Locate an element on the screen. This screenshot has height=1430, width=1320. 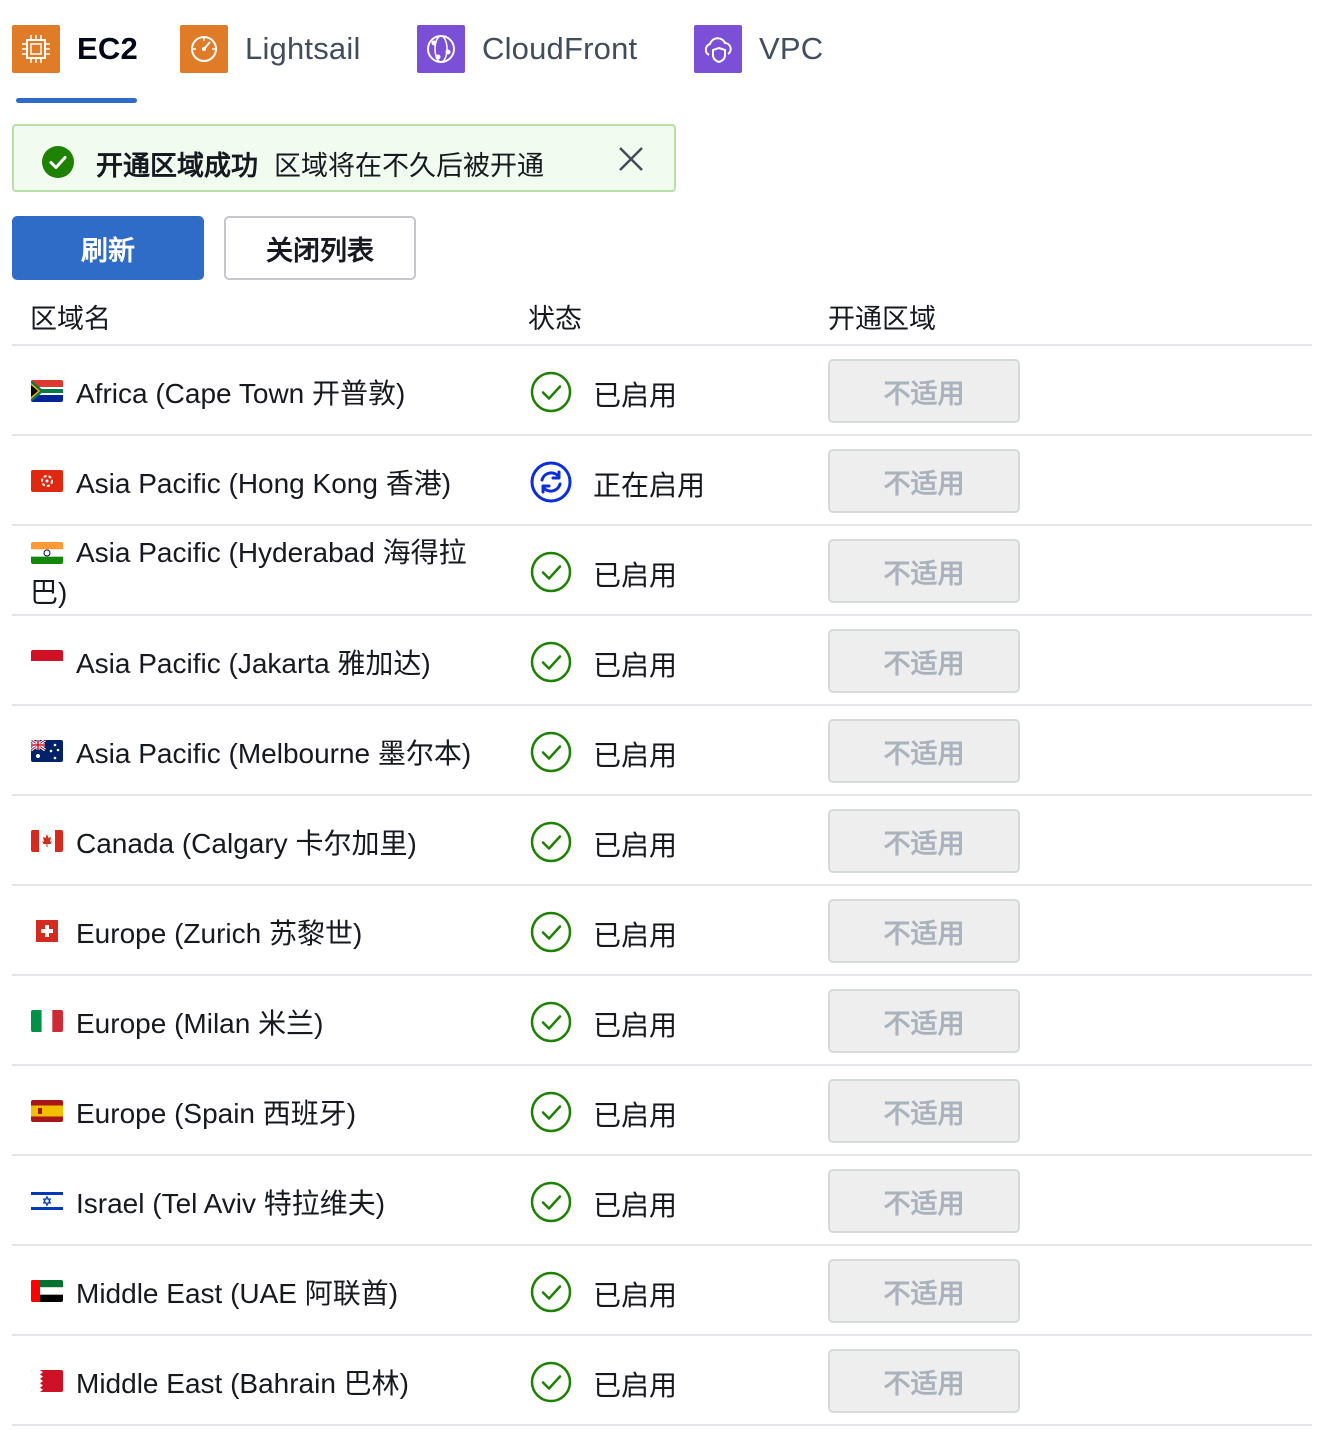
region-name: Middle East (Bahrain 巴林) is located at coordinates (243, 1383).